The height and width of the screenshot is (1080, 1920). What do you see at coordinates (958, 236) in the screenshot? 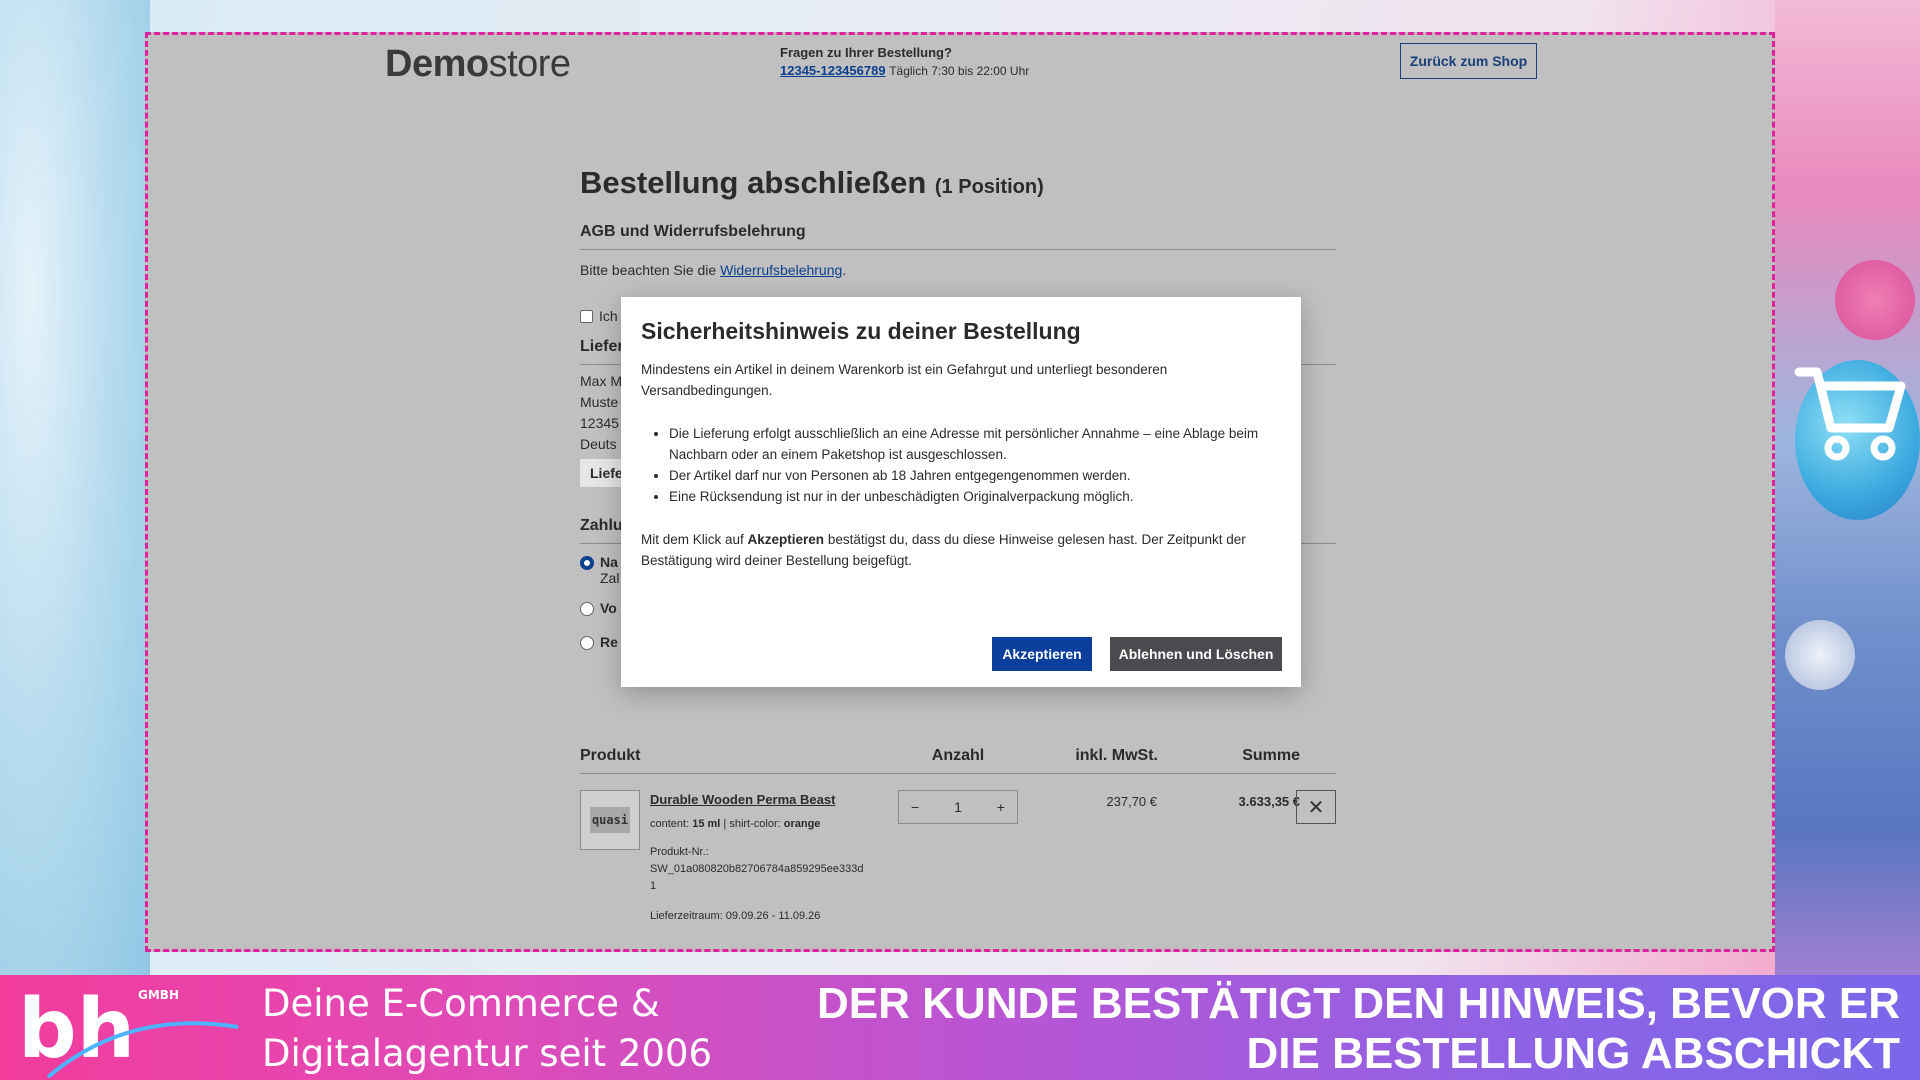
I see `agb-section-title: AGB und Widerrufsbelehrung` at bounding box center [958, 236].